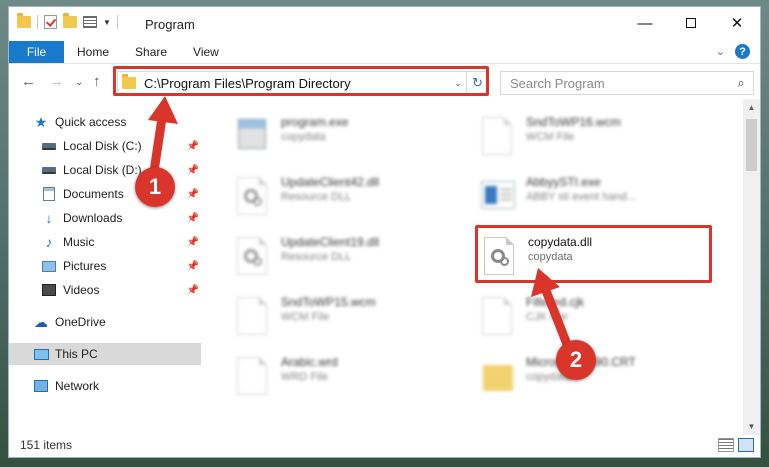 This screenshot has height=467, width=769. What do you see at coordinates (79, 242) in the screenshot?
I see `sidebar-item-label: Music` at bounding box center [79, 242].